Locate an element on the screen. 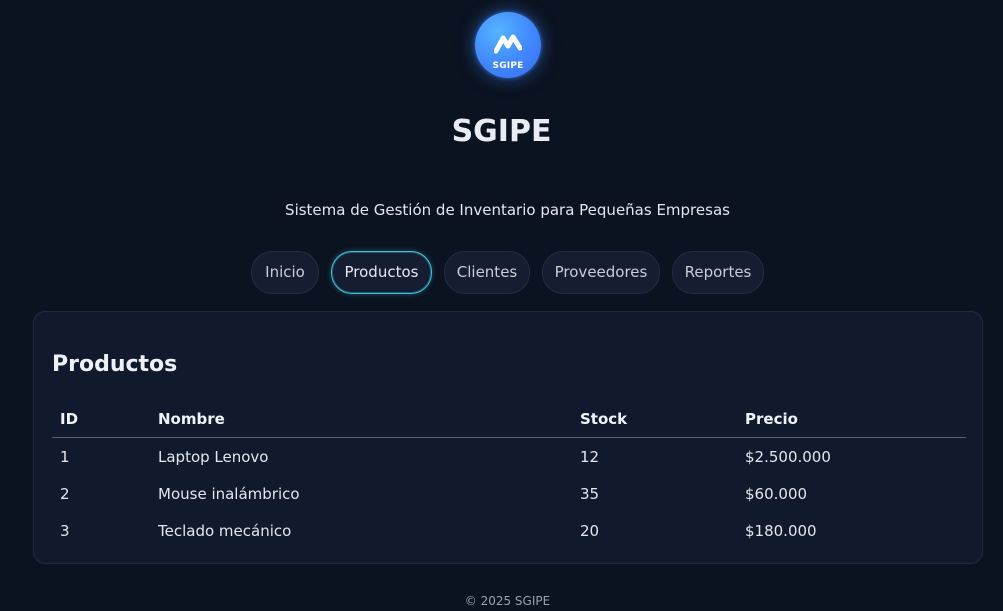 Image resolution: width=1003 pixels, height=611 pixels. cell-id: 2 is located at coordinates (65, 493).